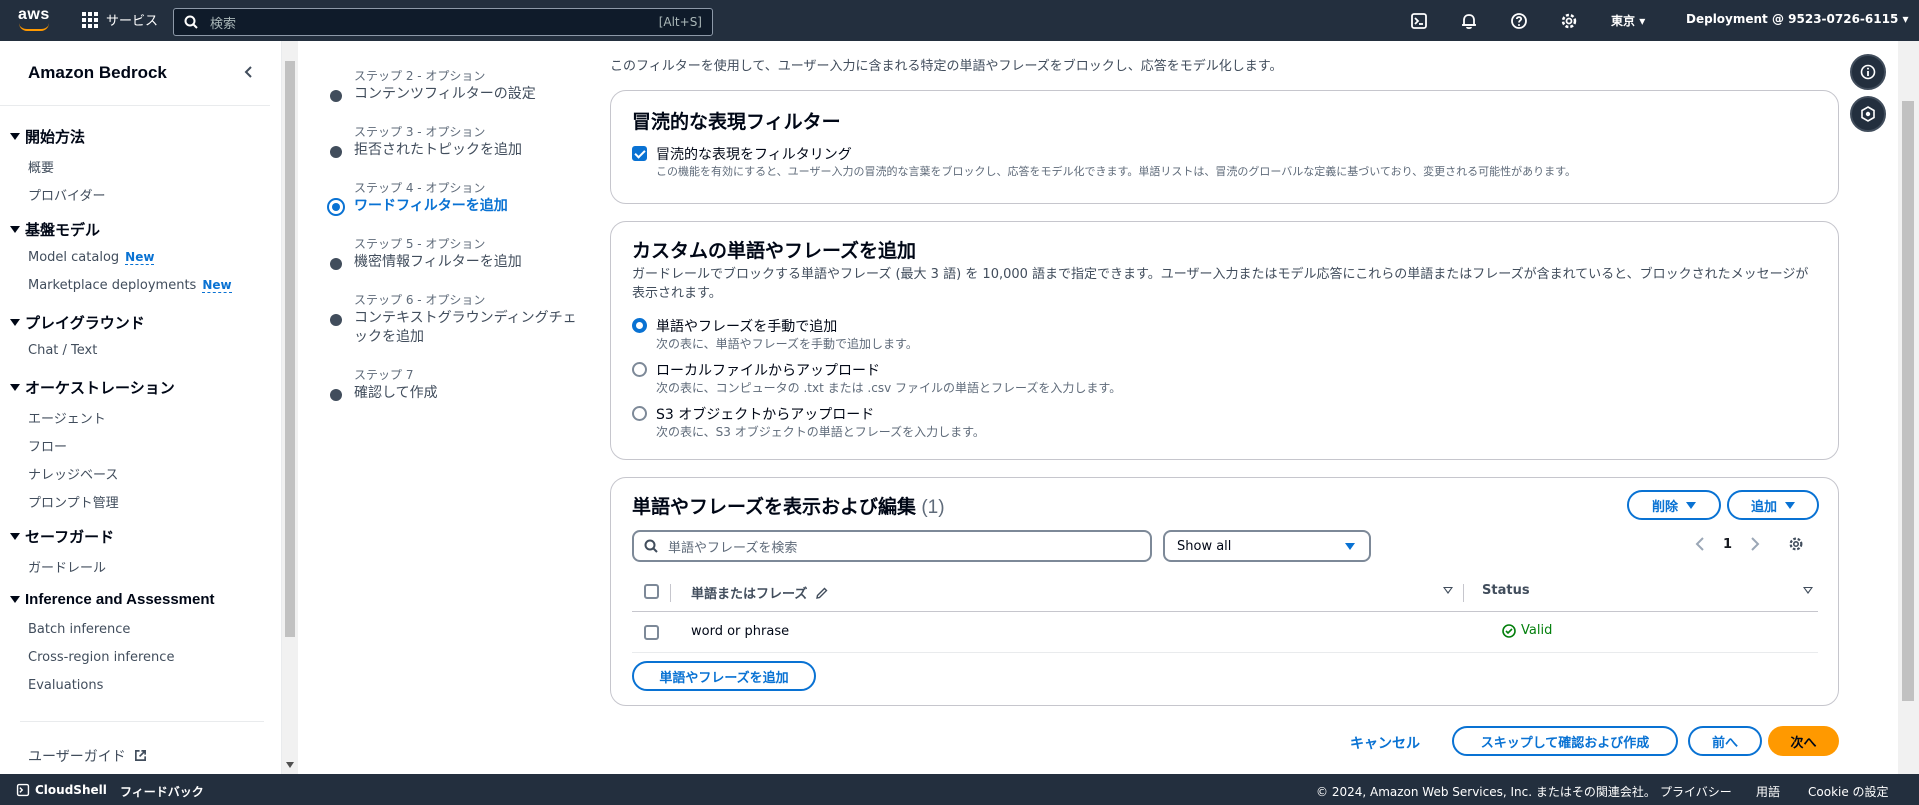 This screenshot has width=1919, height=805. I want to click on aws-logo: aws, so click(36, 20).